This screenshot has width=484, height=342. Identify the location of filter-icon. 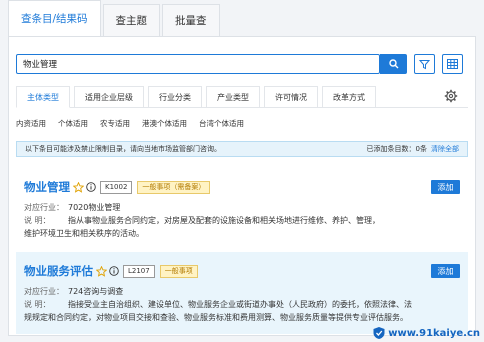
(424, 64).